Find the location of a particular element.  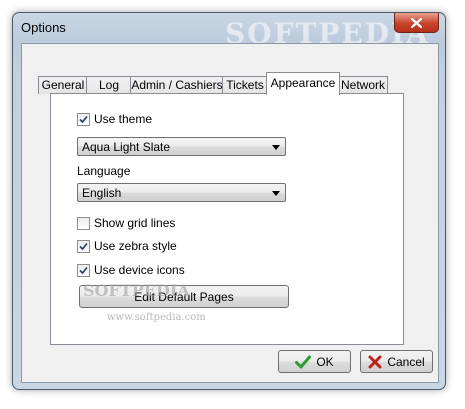

window-title: Options is located at coordinates (43, 27).